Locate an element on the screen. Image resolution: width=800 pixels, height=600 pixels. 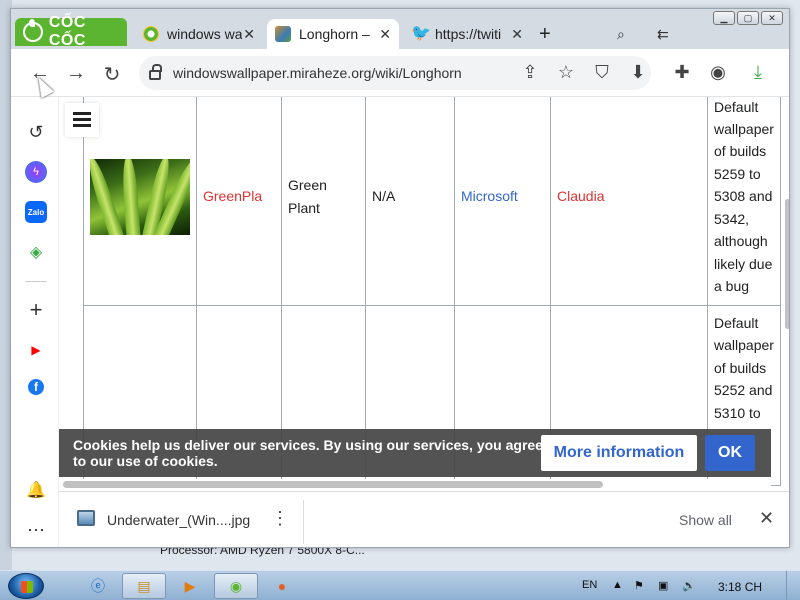
table-cell-name: Green Plant is located at coordinates (323, 201).